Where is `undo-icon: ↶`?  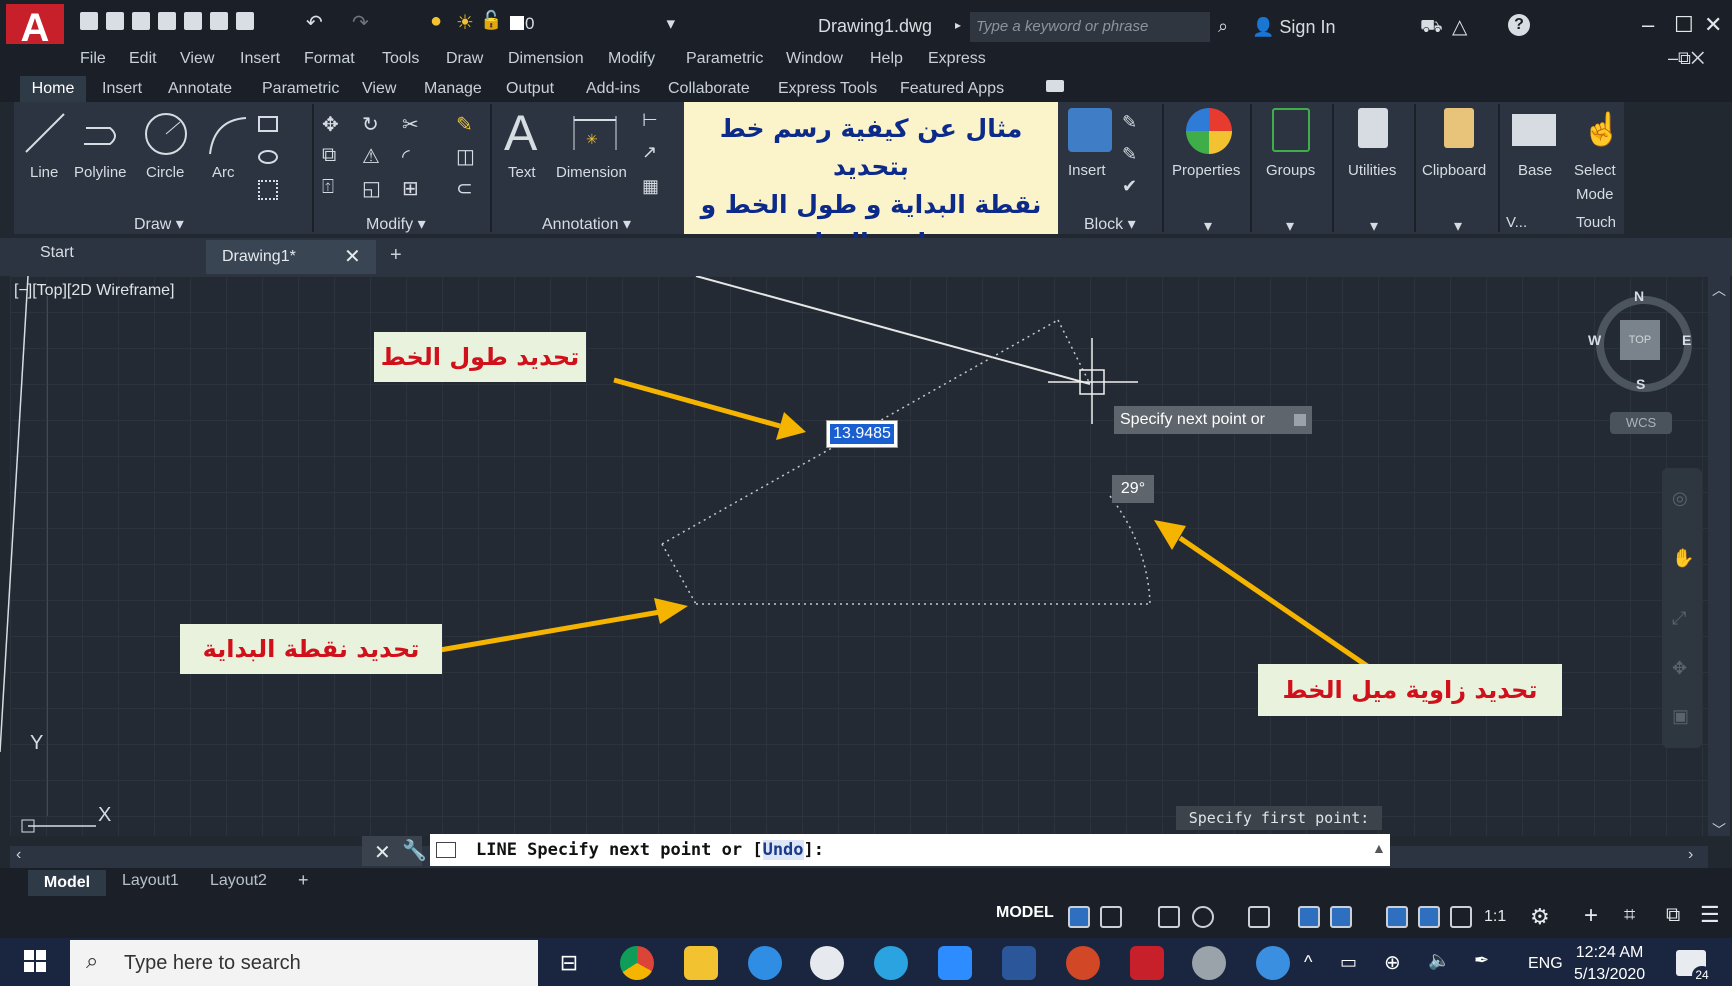 undo-icon: ↶ is located at coordinates (314, 22).